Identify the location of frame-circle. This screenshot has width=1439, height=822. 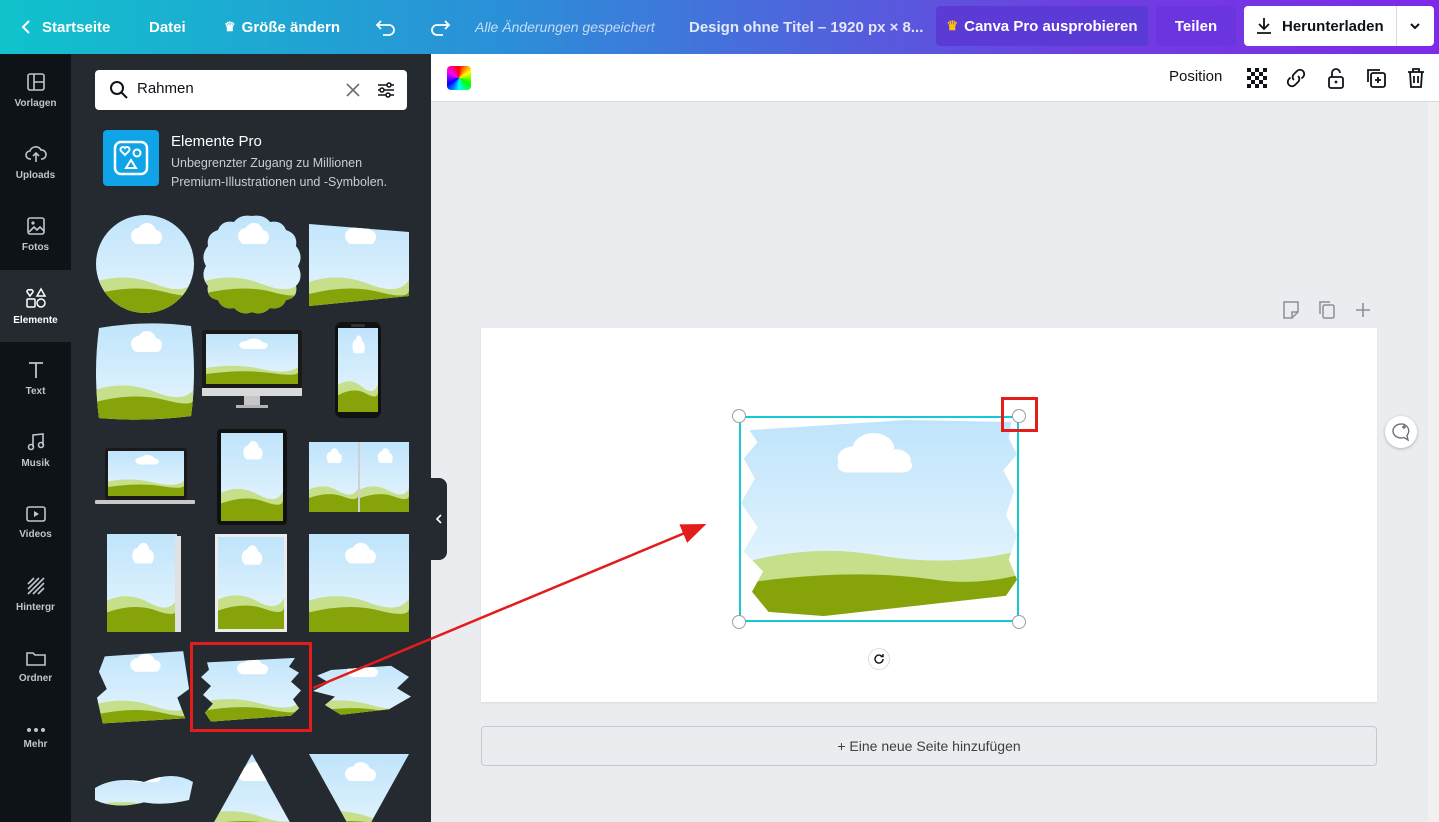
(145, 264).